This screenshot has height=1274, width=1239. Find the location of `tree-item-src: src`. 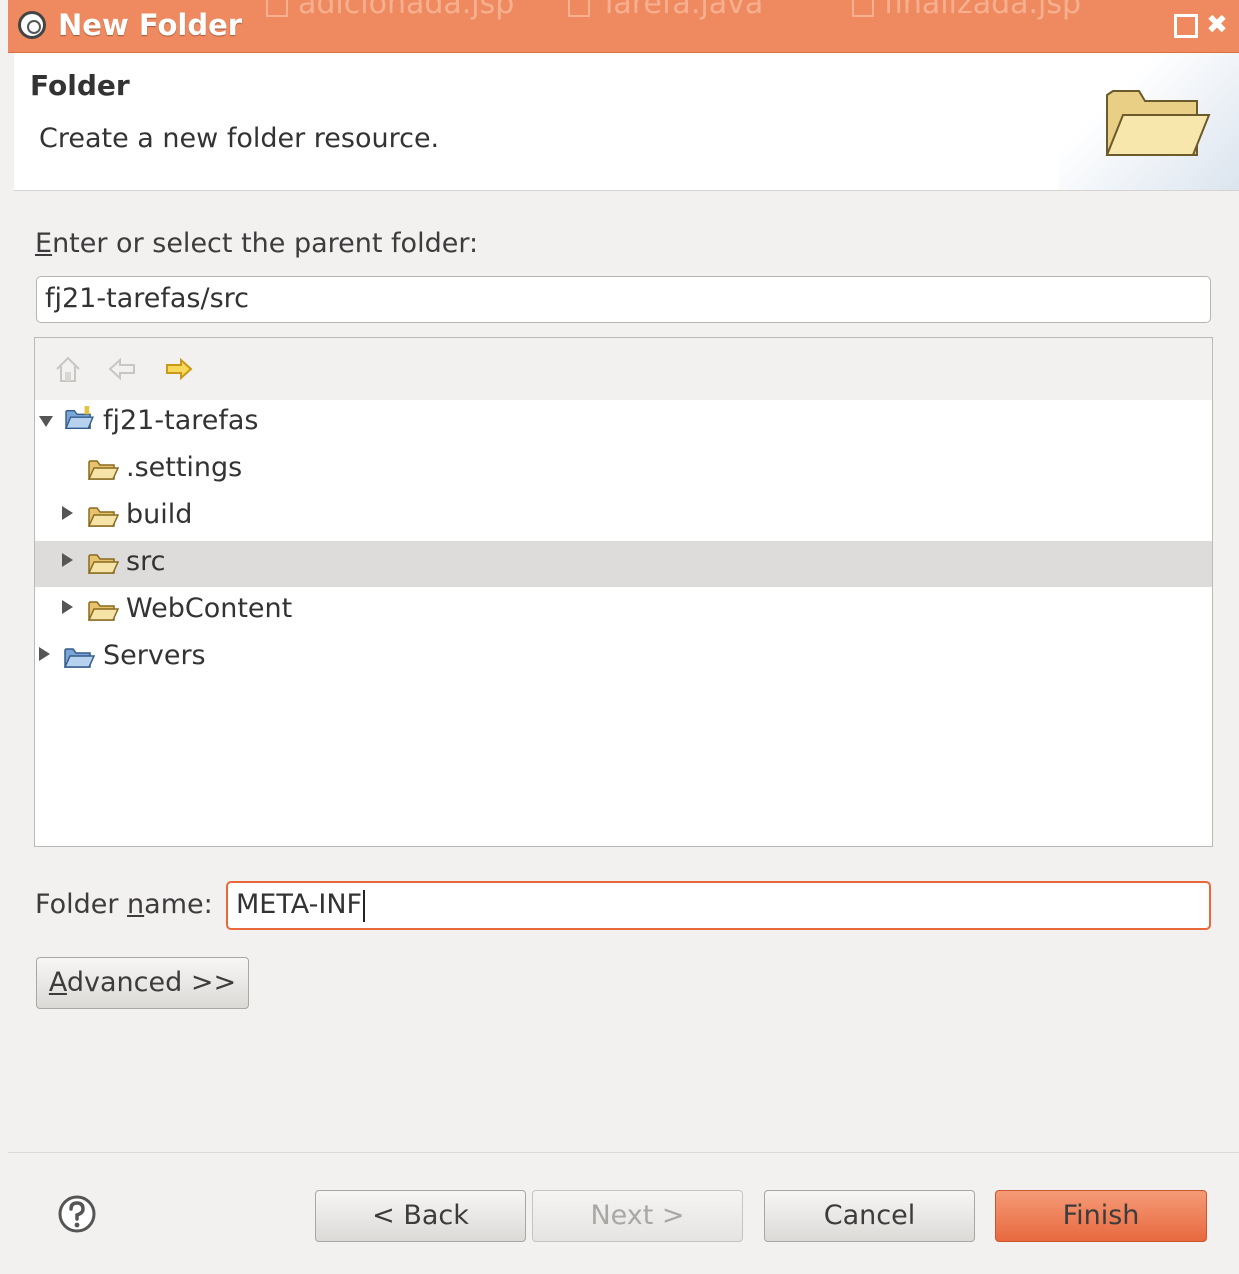

tree-item-src: src is located at coordinates (623, 564).